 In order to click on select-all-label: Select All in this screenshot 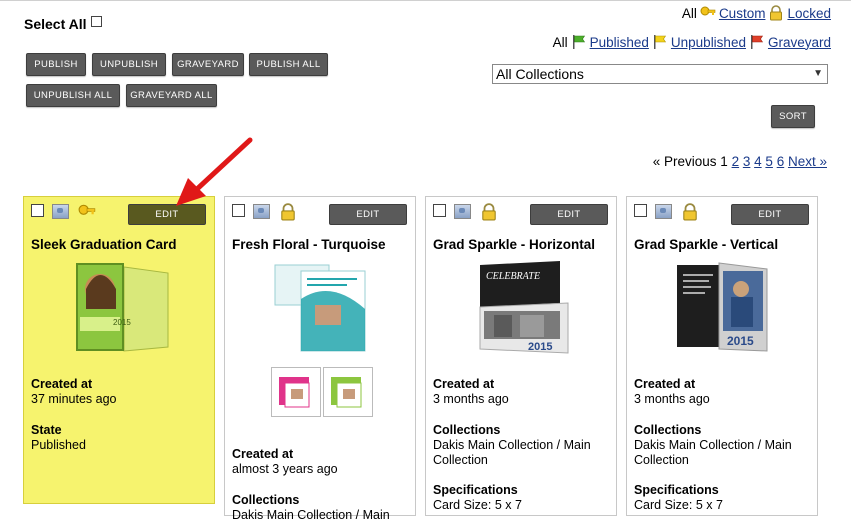, I will do `click(55, 24)`.